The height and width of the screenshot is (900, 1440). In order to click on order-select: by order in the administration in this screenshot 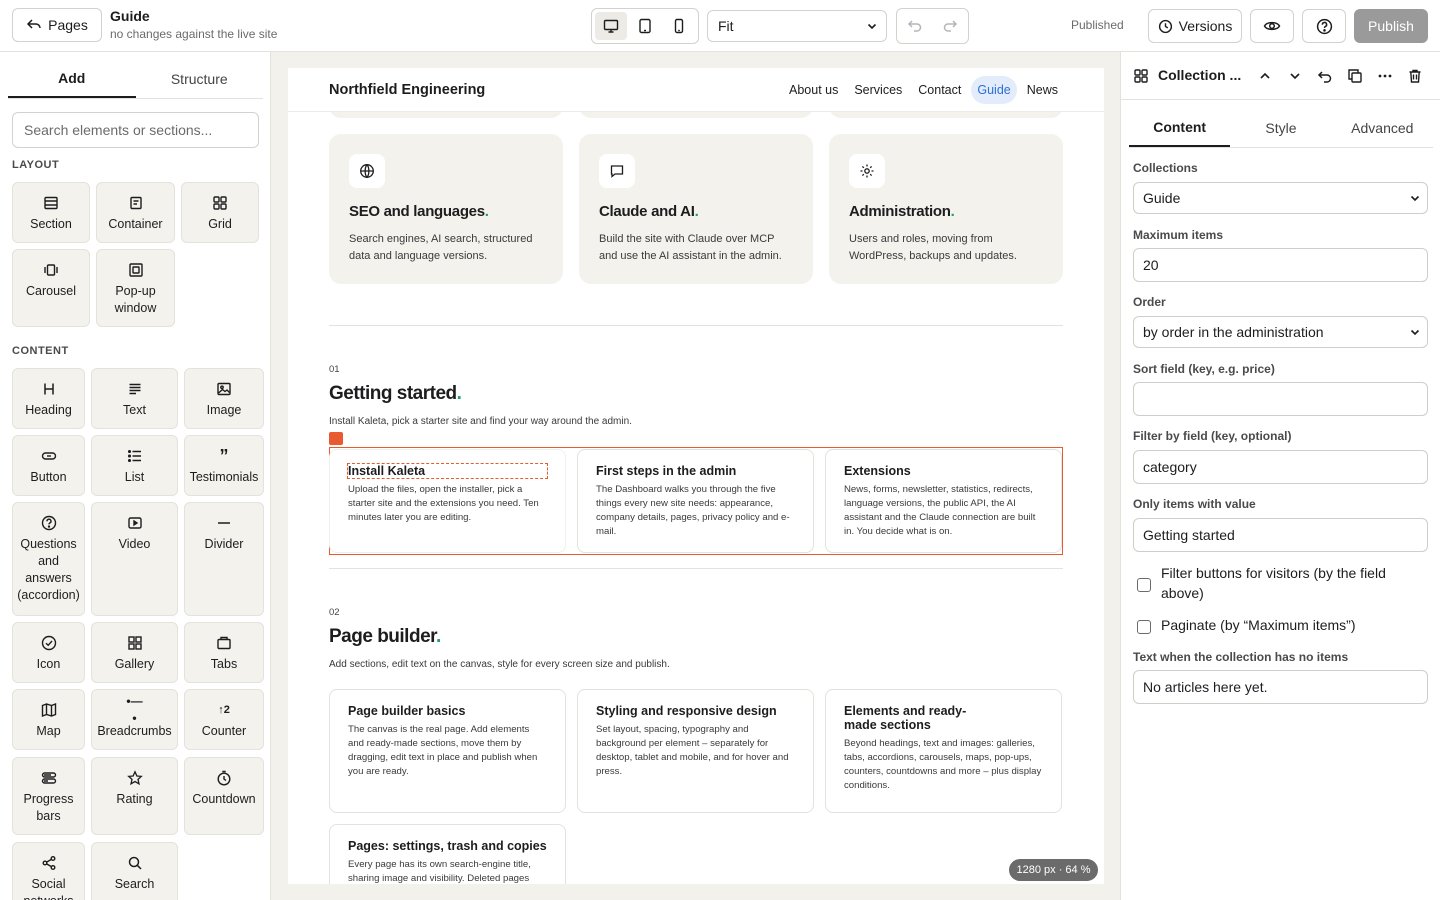, I will do `click(1280, 332)`.